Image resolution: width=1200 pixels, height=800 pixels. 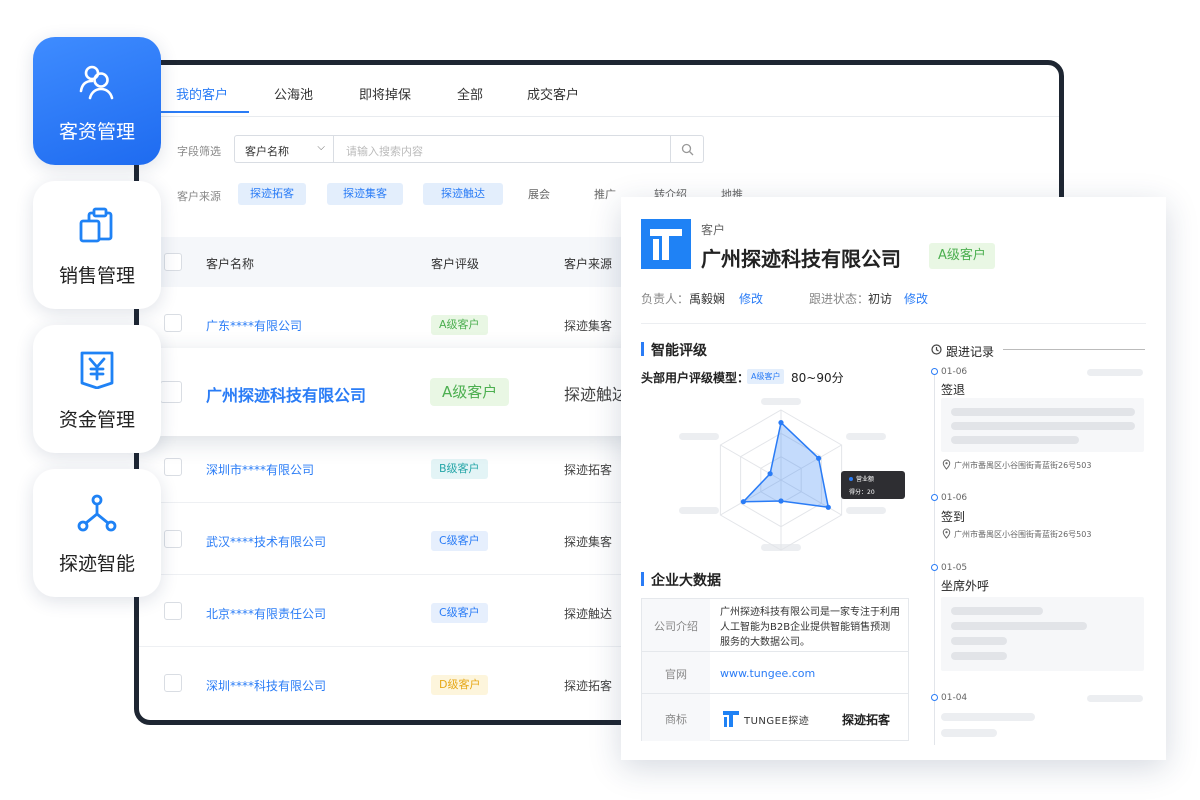 What do you see at coordinates (880, 299) in the screenshot?
I see `status-value: 初访` at bounding box center [880, 299].